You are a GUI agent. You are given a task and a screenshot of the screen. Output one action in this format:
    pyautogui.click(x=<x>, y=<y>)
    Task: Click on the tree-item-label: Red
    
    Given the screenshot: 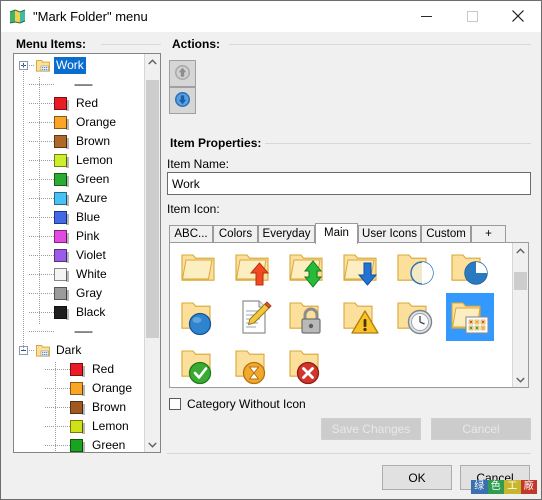 What is the action you would take?
    pyautogui.click(x=103, y=369)
    